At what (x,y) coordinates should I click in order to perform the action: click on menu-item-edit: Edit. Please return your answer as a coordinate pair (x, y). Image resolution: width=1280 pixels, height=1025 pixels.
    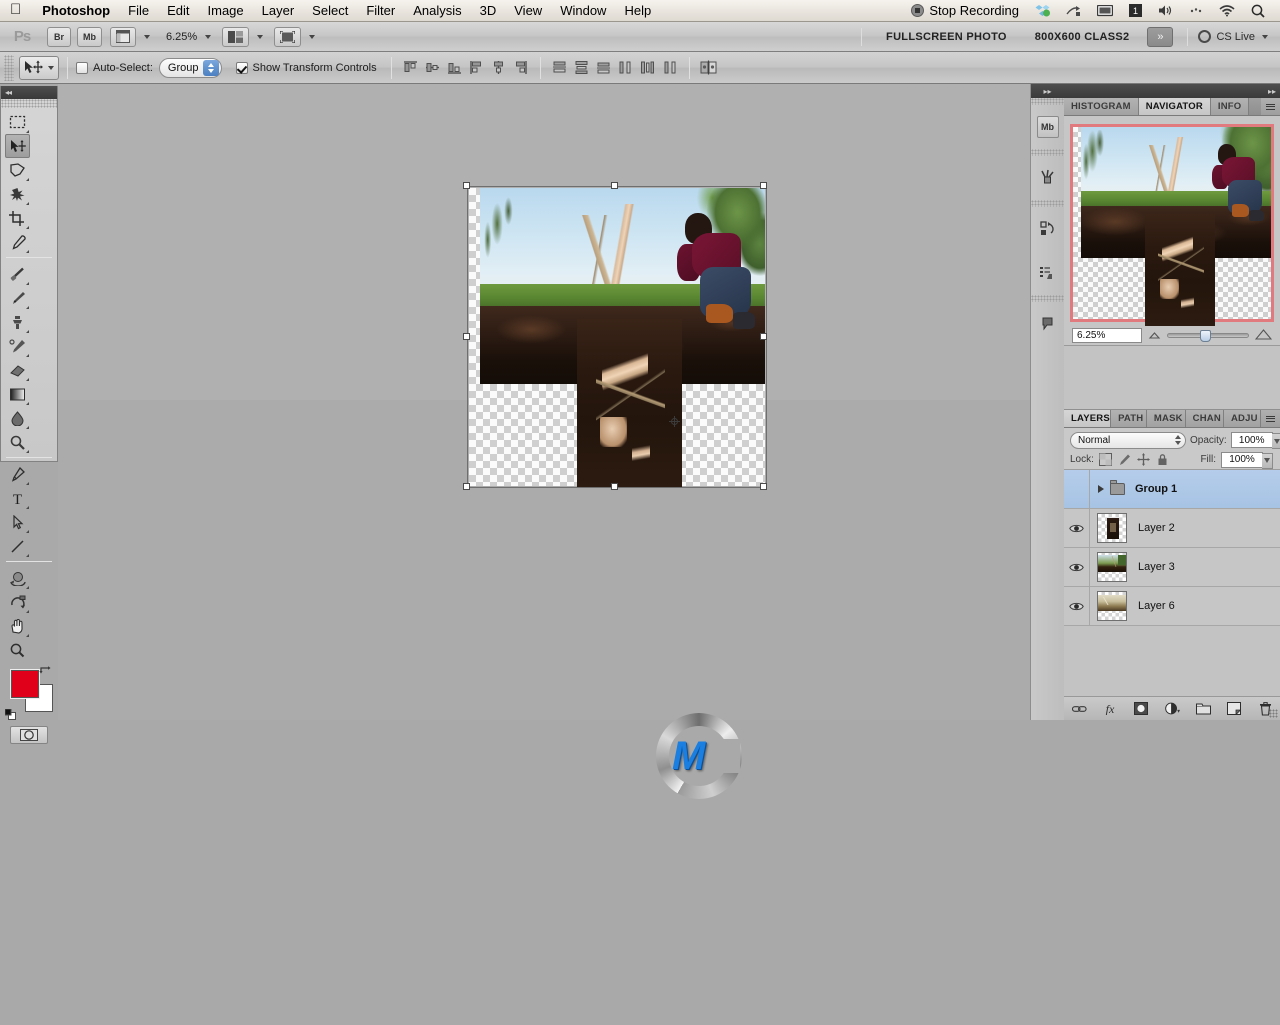
    Looking at the image, I should click on (178, 11).